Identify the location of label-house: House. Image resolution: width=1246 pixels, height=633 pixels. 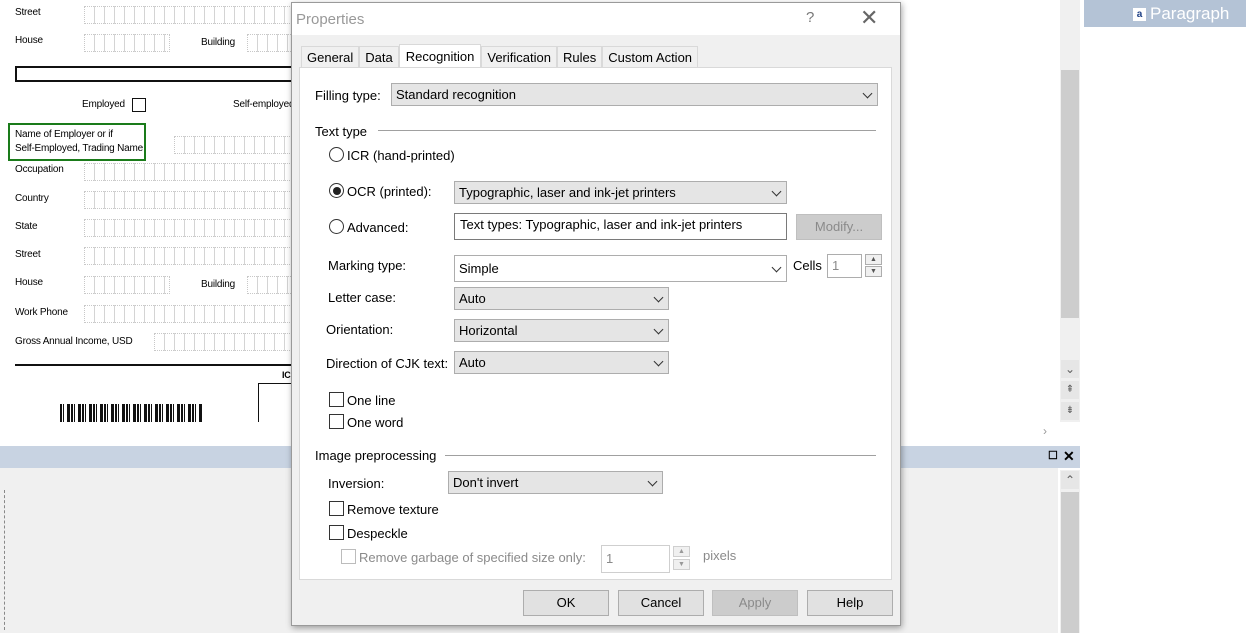
(29, 40).